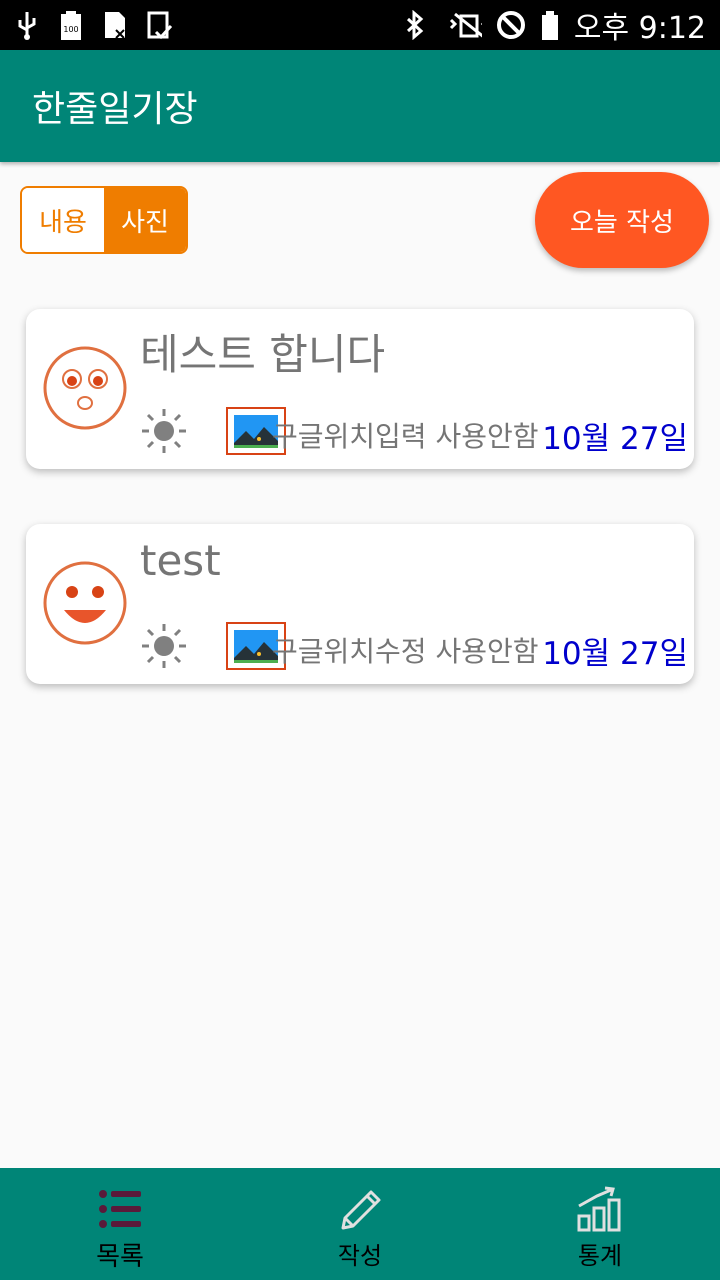 The image size is (720, 1280). Describe the element at coordinates (510, 25) in the screenshot. I see `do-not-disturb-icon` at that location.